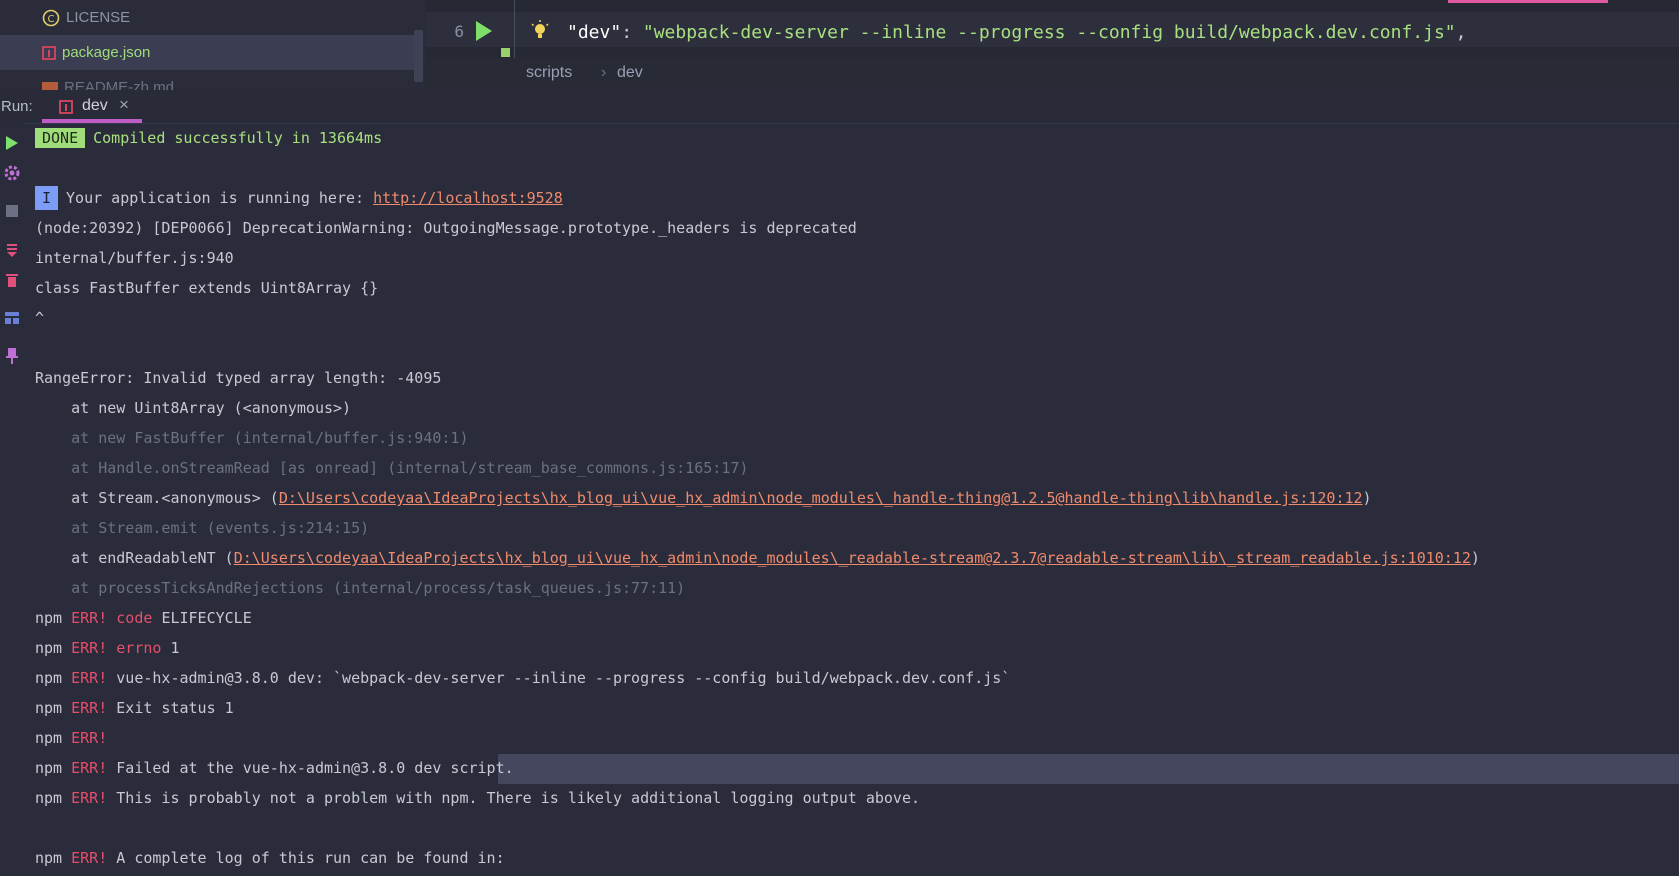 The image size is (1679, 876). What do you see at coordinates (12, 211) in the screenshot?
I see `stop-icon` at bounding box center [12, 211].